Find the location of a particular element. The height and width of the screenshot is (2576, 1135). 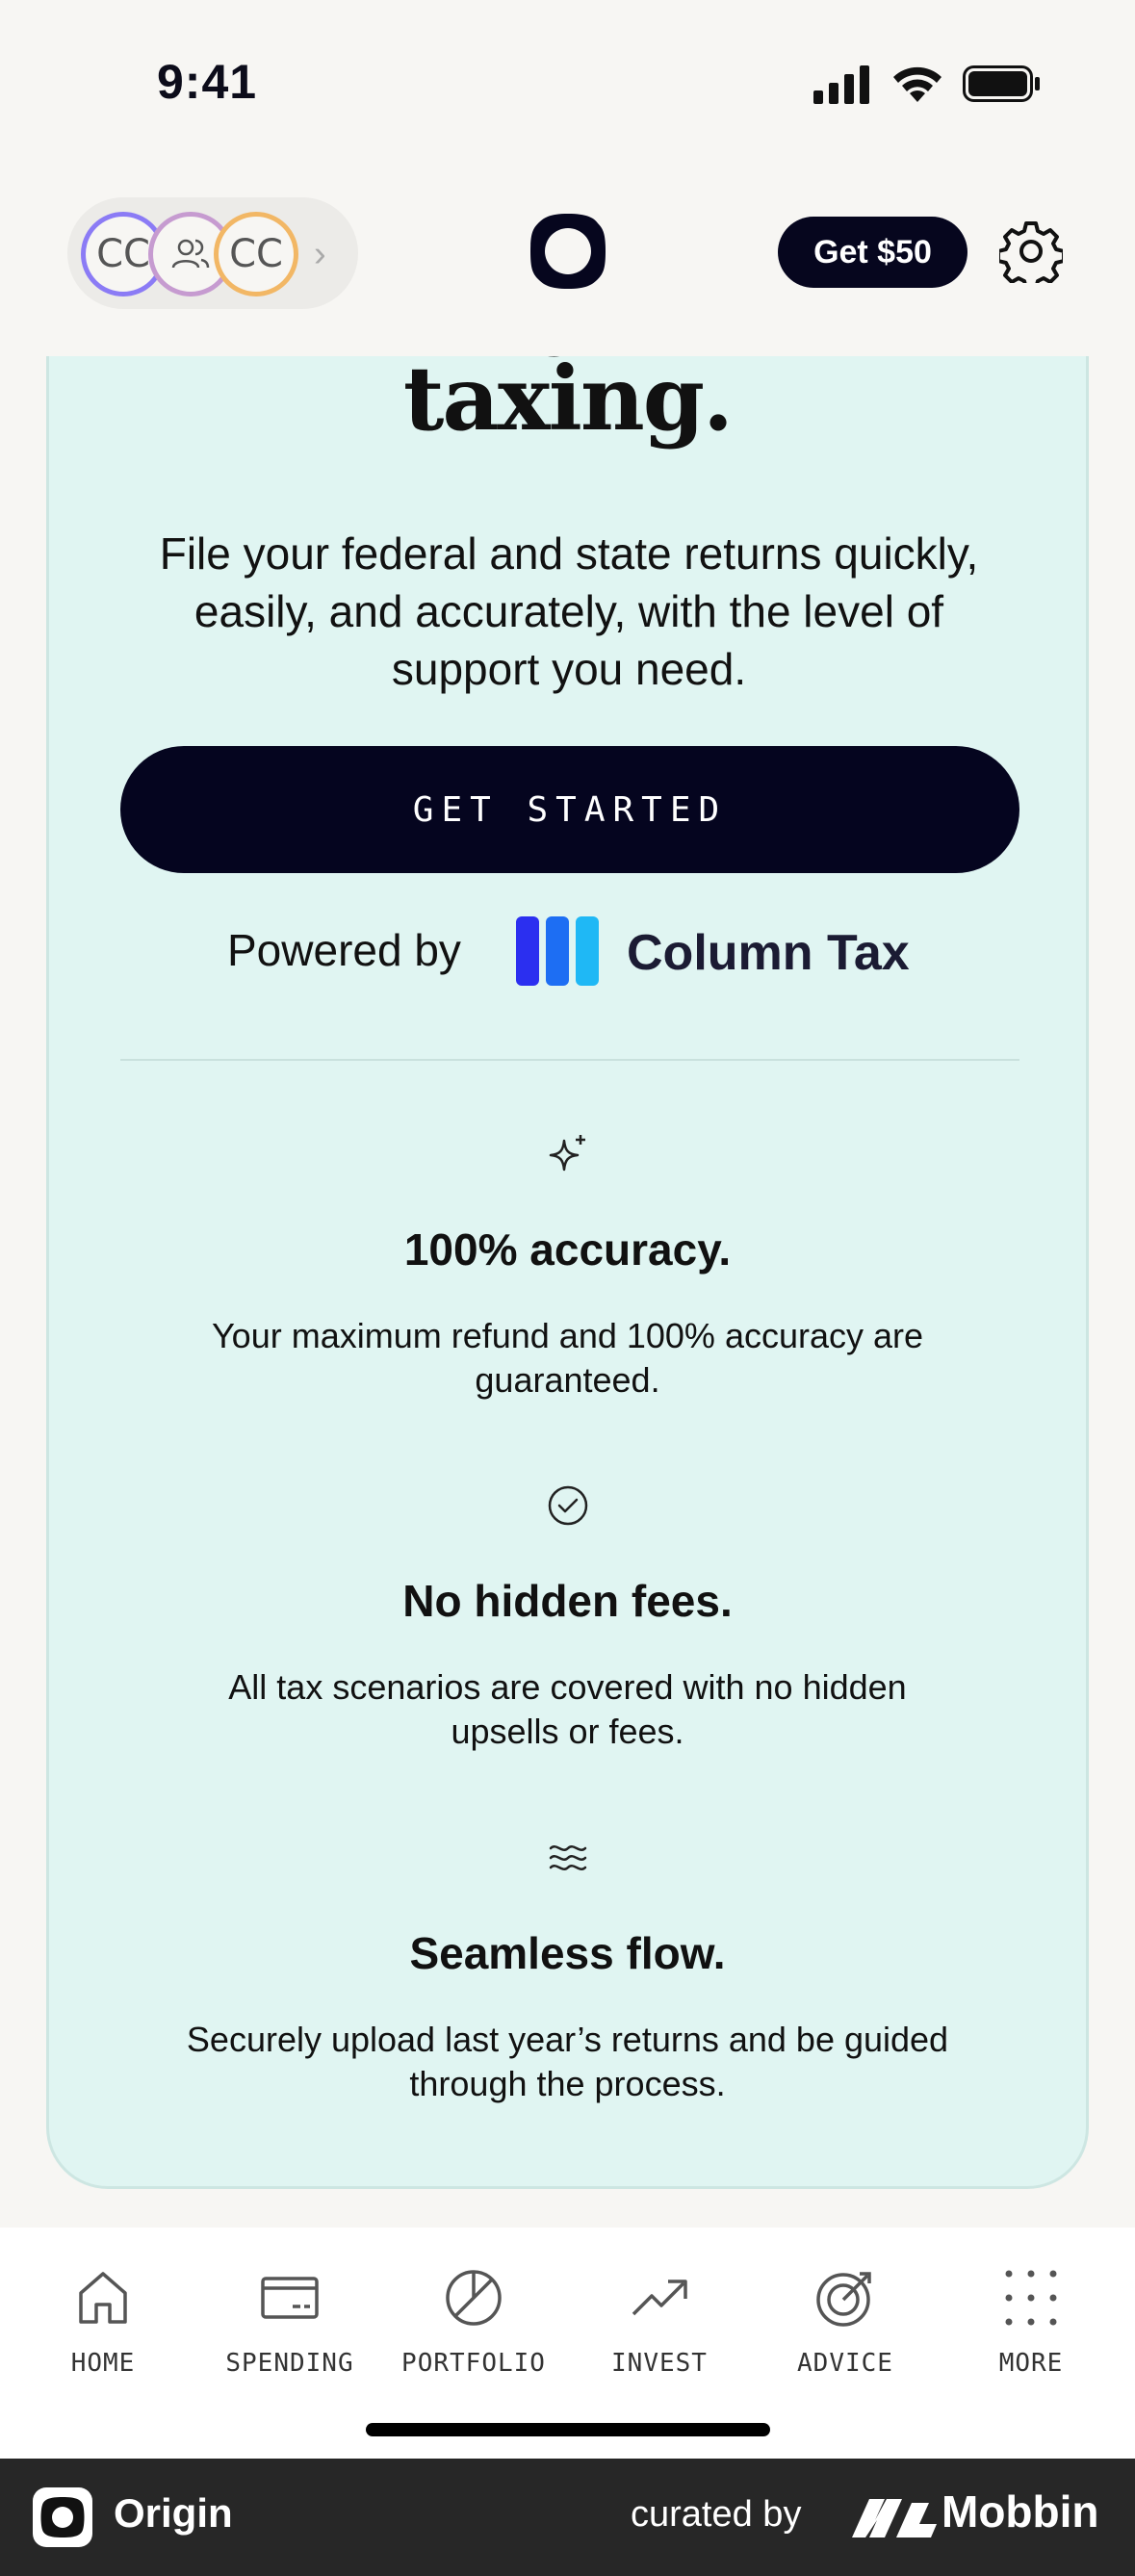

nav-label: PORTFOLIO is located at coordinates (473, 2363).